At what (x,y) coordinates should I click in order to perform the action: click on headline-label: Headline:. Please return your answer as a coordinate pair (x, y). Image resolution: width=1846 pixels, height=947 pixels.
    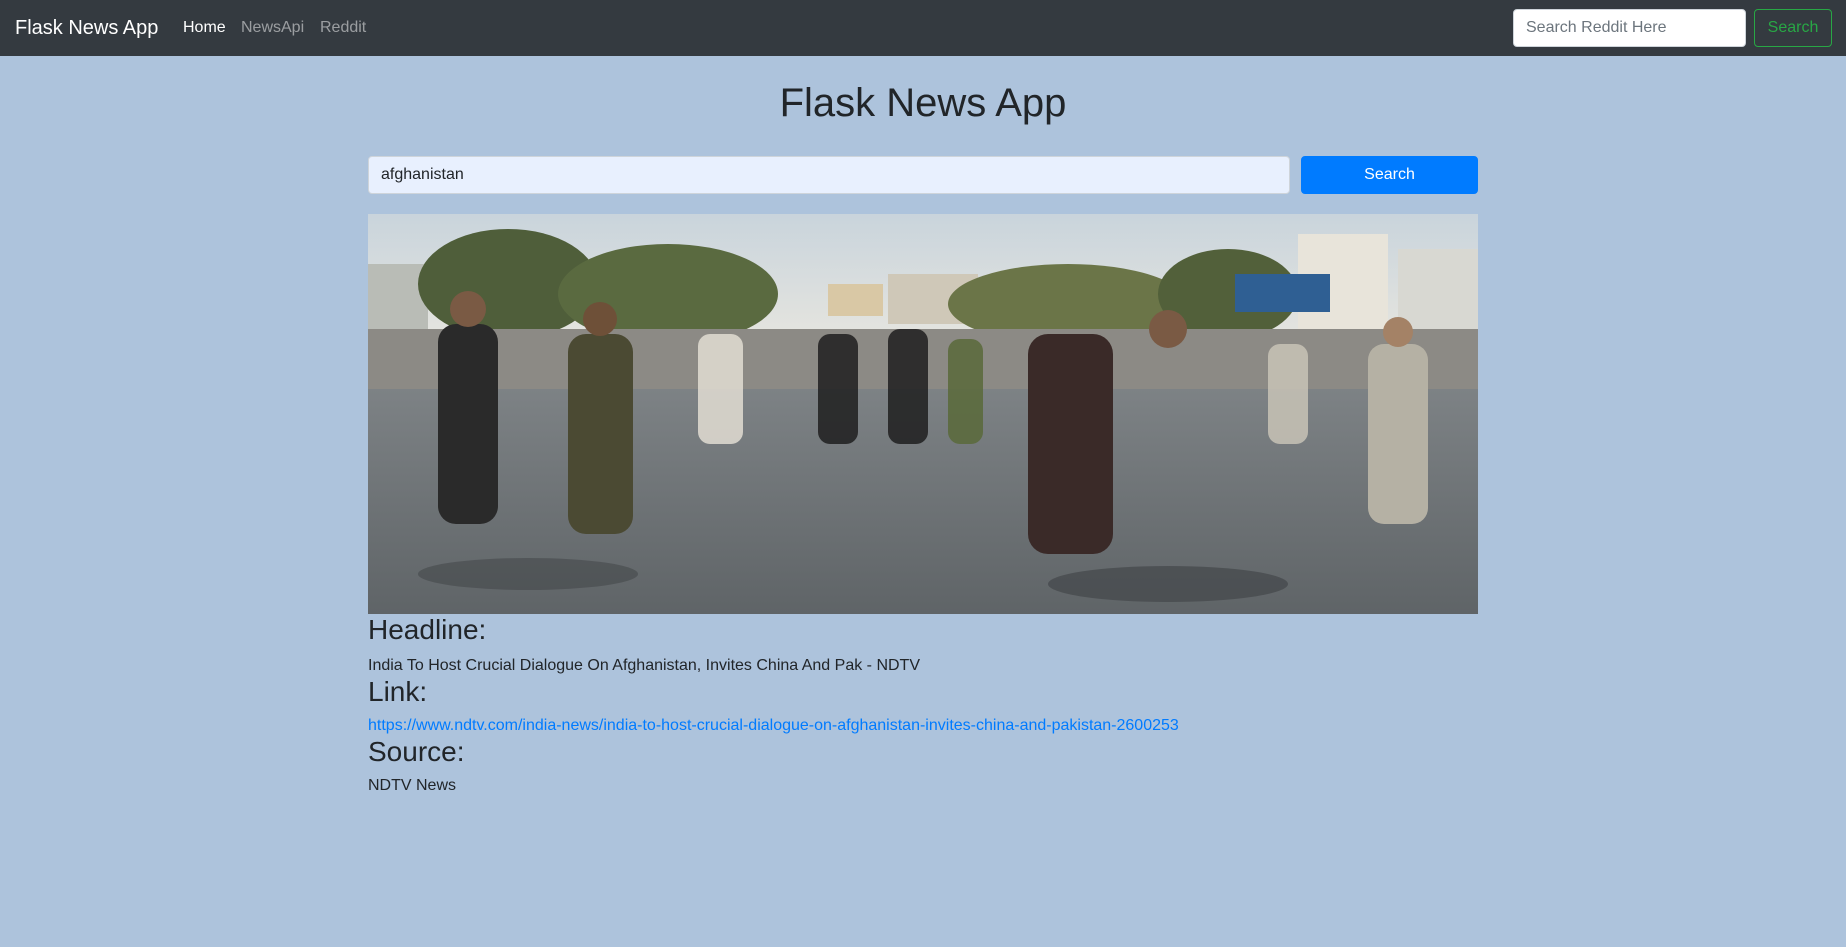
    Looking at the image, I should click on (427, 629).